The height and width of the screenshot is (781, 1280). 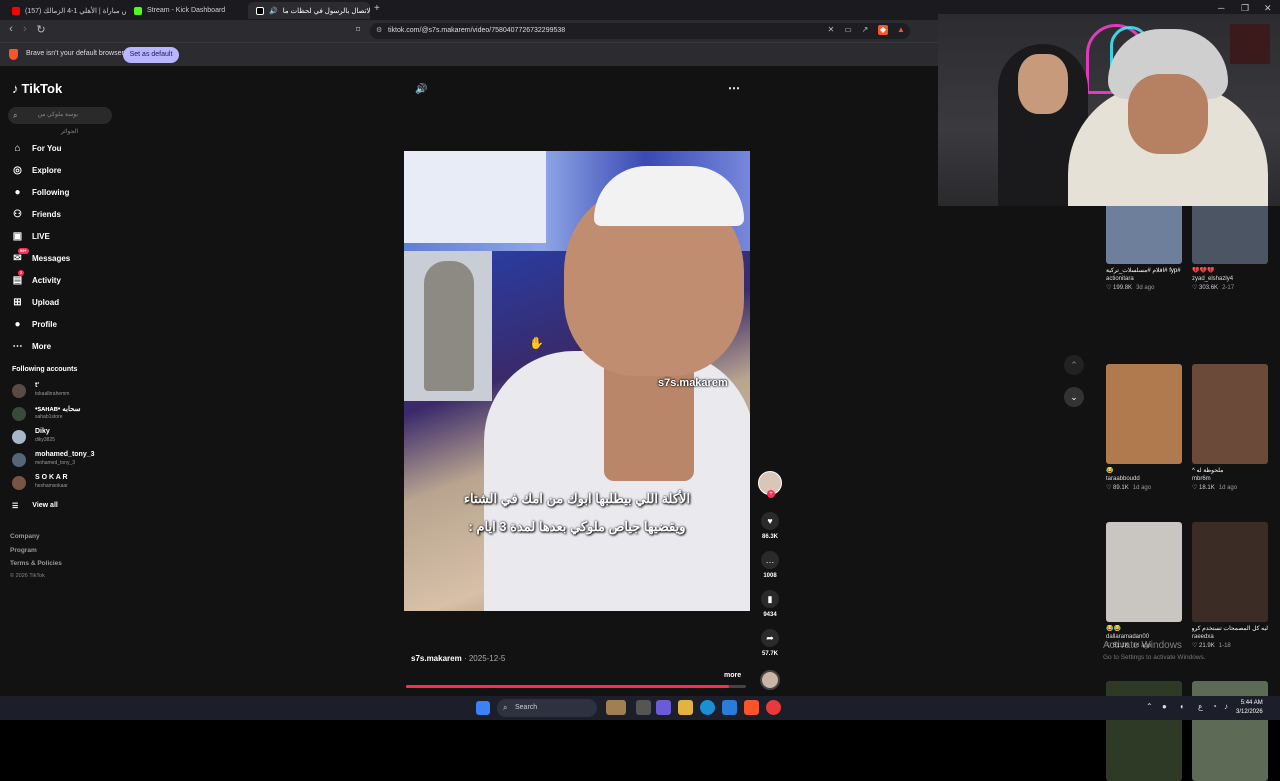 What do you see at coordinates (773, 707) in the screenshot?
I see `app-icon` at bounding box center [773, 707].